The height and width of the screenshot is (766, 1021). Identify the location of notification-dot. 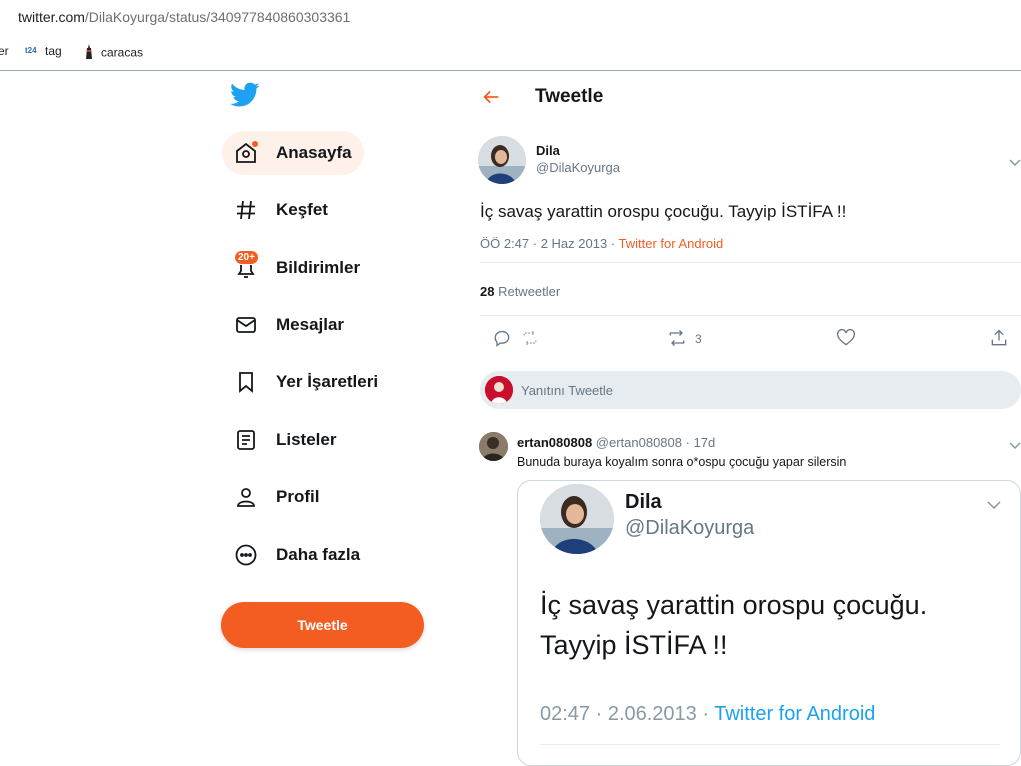
(255, 144).